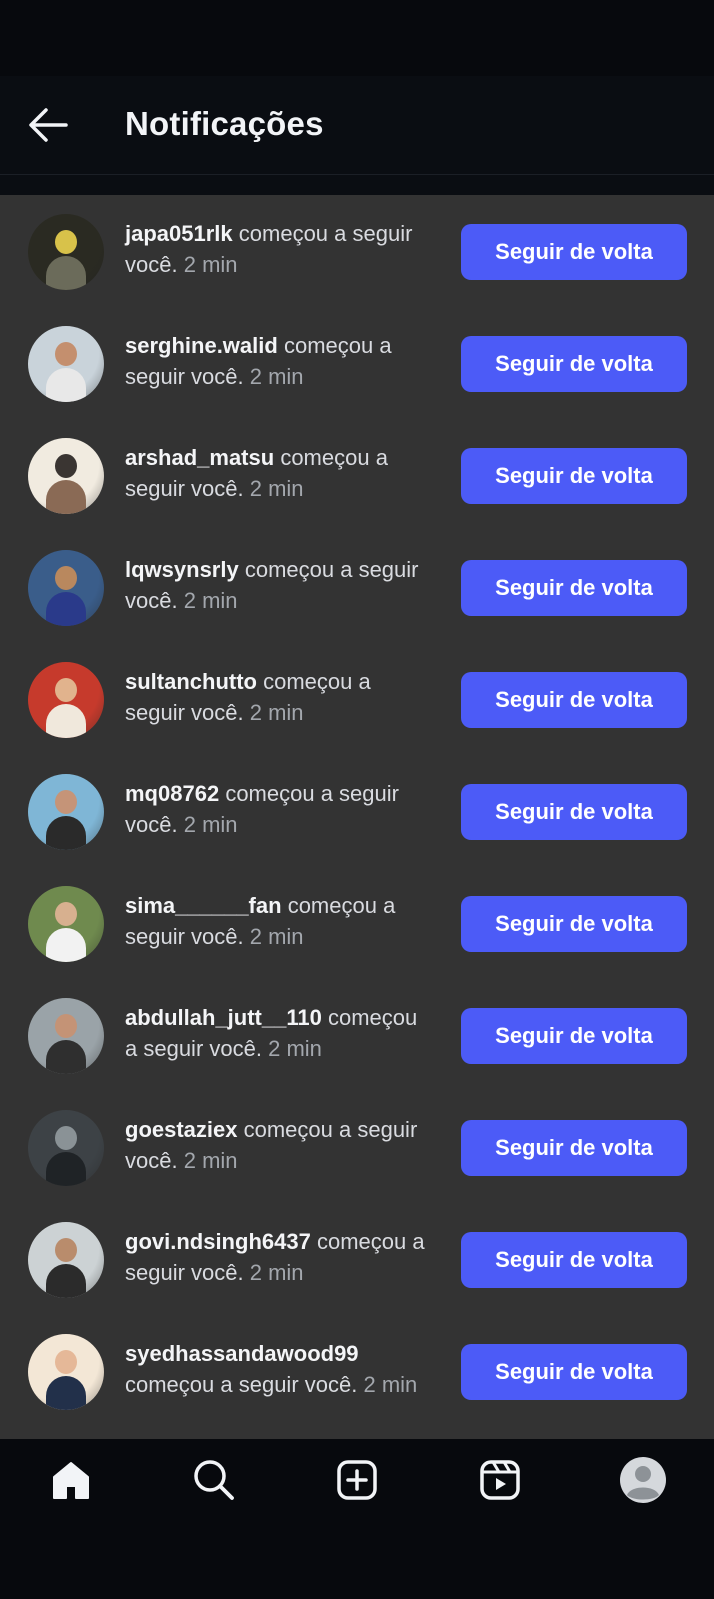 The image size is (714, 1599). Describe the element at coordinates (357, 185) in the screenshot. I see `scrolled-content-edge` at that location.